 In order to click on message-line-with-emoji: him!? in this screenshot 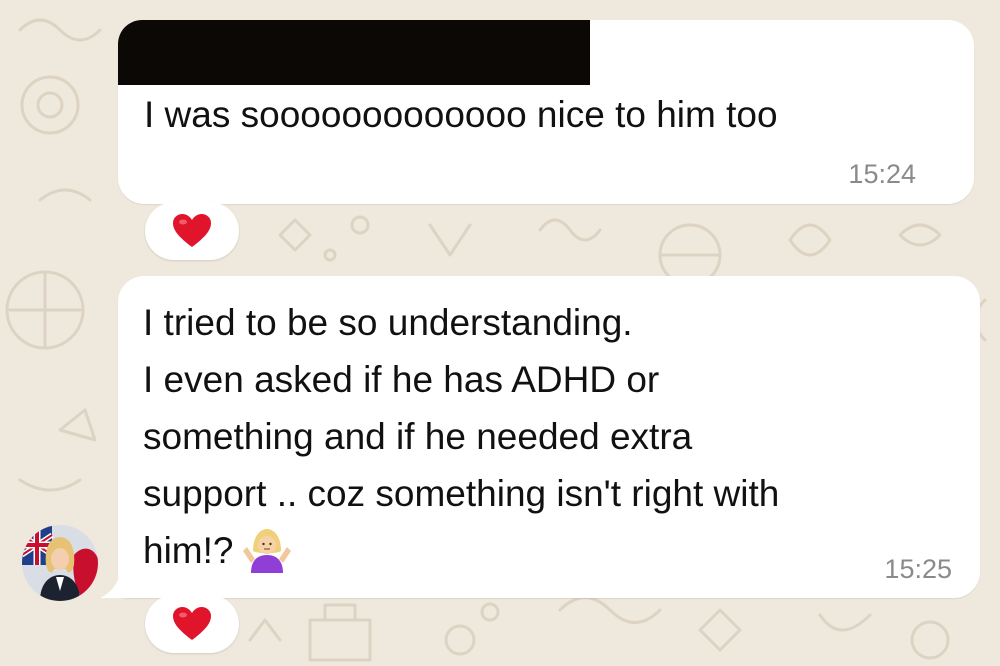, I will do `click(461, 555)`.